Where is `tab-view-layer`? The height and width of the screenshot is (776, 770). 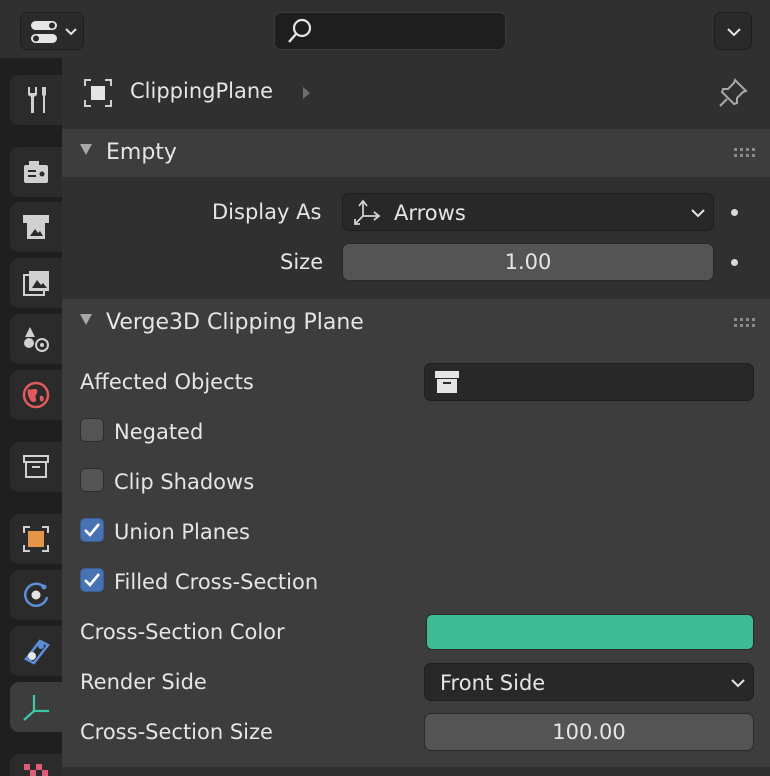
tab-view-layer is located at coordinates (36, 283).